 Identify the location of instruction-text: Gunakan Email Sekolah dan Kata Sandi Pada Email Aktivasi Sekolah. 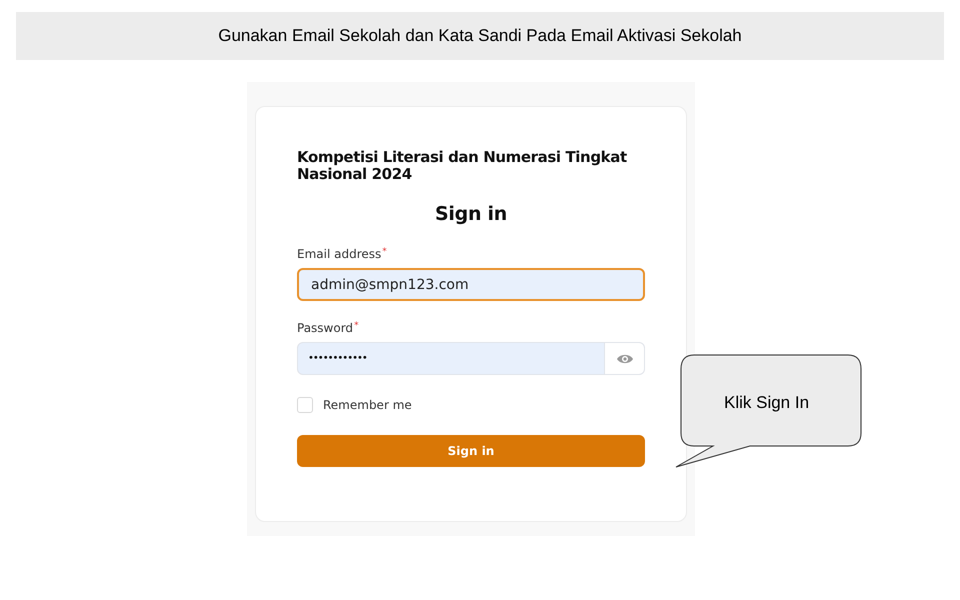
(480, 36).